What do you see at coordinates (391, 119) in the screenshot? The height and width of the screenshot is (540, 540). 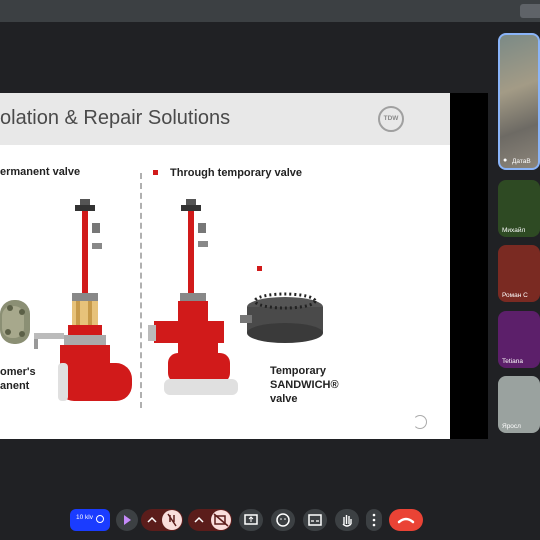 I see `tdw-logo: TDW` at bounding box center [391, 119].